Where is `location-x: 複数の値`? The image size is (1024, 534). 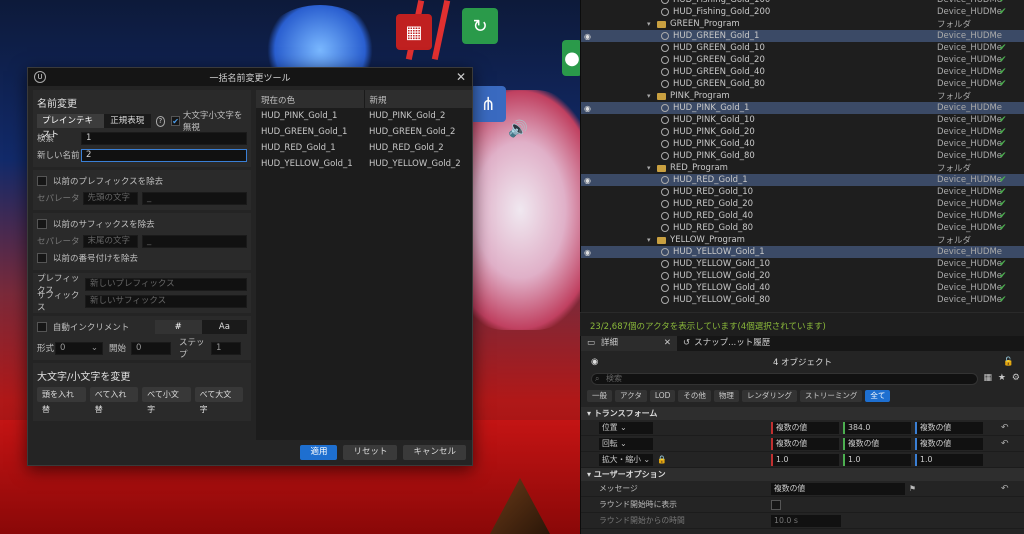
location-x: 複数の値 is located at coordinates (805, 427).